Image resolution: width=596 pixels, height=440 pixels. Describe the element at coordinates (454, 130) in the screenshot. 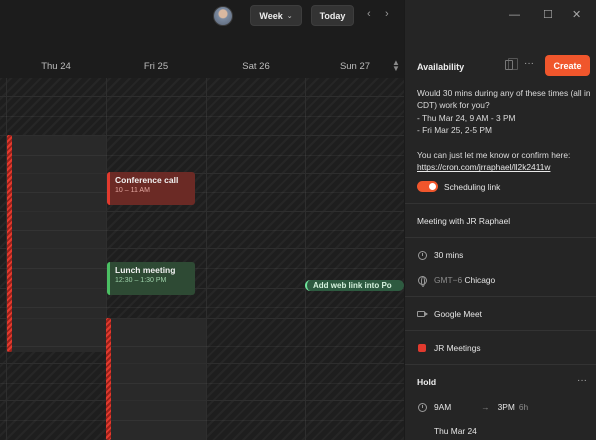

I see `message-slot-2: - Fri Mar 25, 2-5 PM` at that location.